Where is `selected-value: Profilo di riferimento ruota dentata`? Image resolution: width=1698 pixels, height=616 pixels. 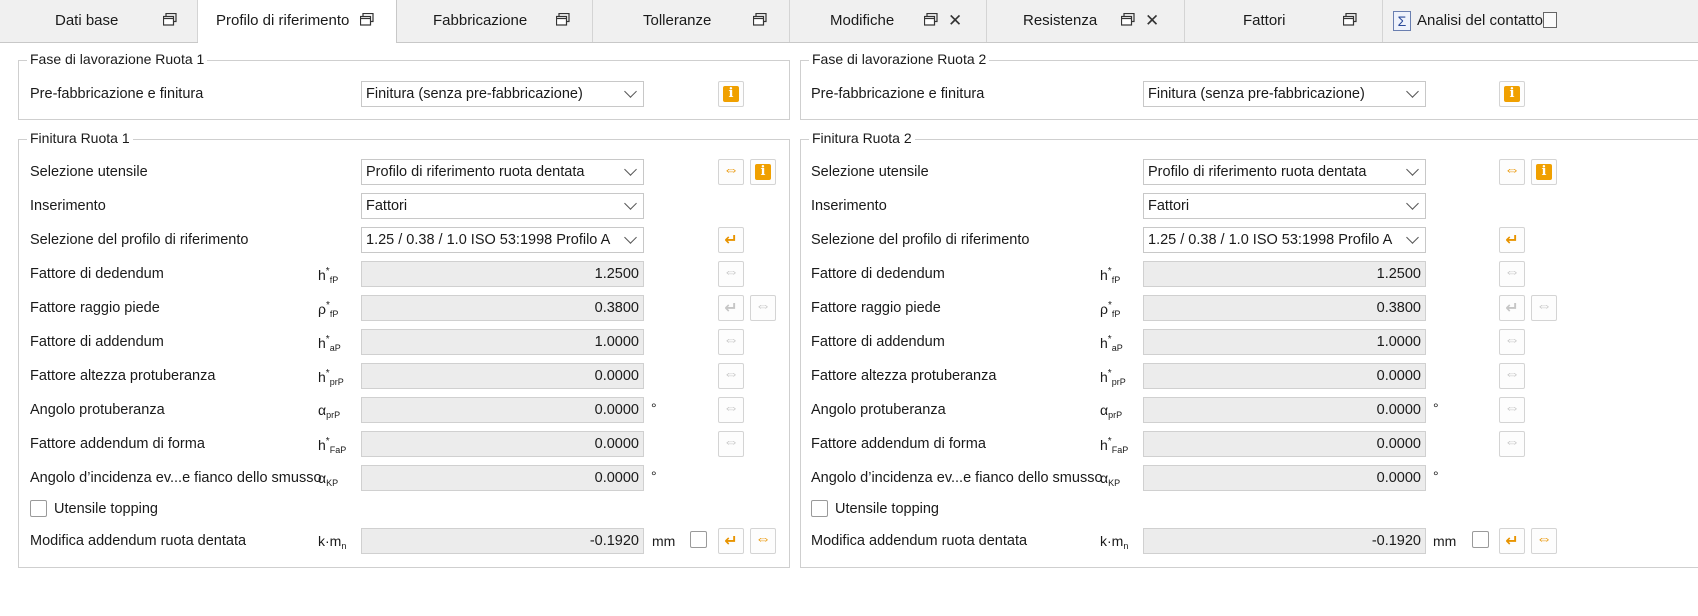
selected-value: Profilo di riferimento ruota dentata is located at coordinates (475, 172).